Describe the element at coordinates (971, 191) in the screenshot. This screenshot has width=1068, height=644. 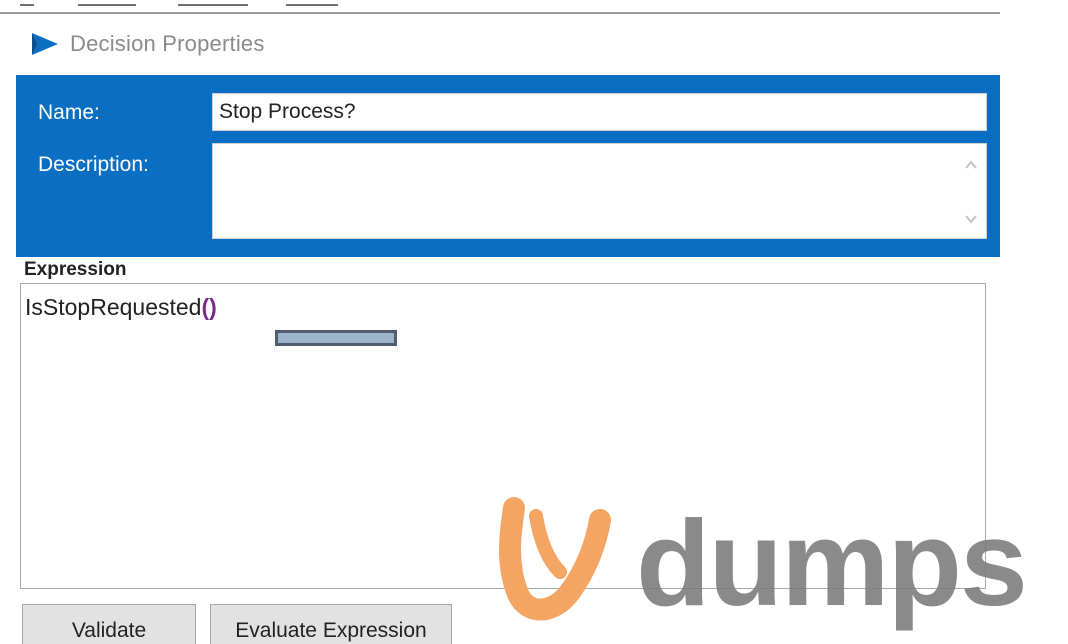
I see `description-scrollbar` at that location.